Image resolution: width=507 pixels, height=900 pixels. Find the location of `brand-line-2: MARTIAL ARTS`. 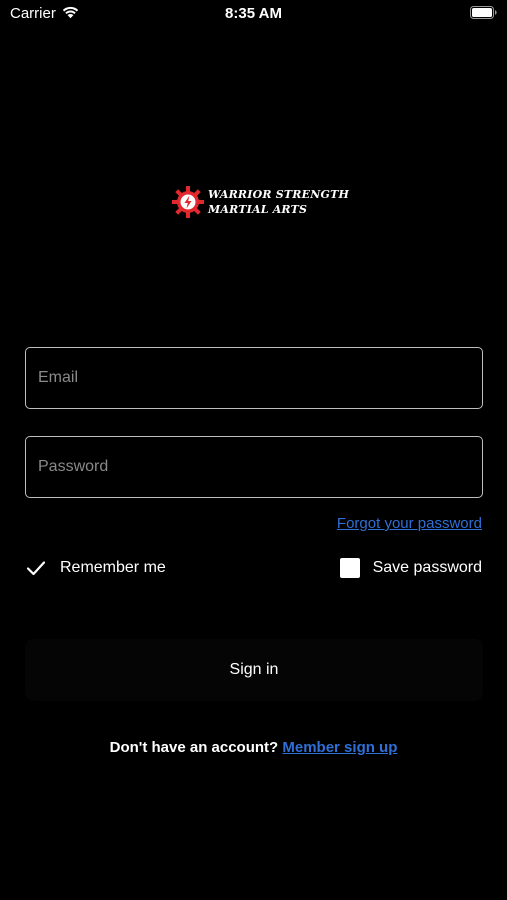

brand-line-2: MARTIAL ARTS is located at coordinates (258, 209).